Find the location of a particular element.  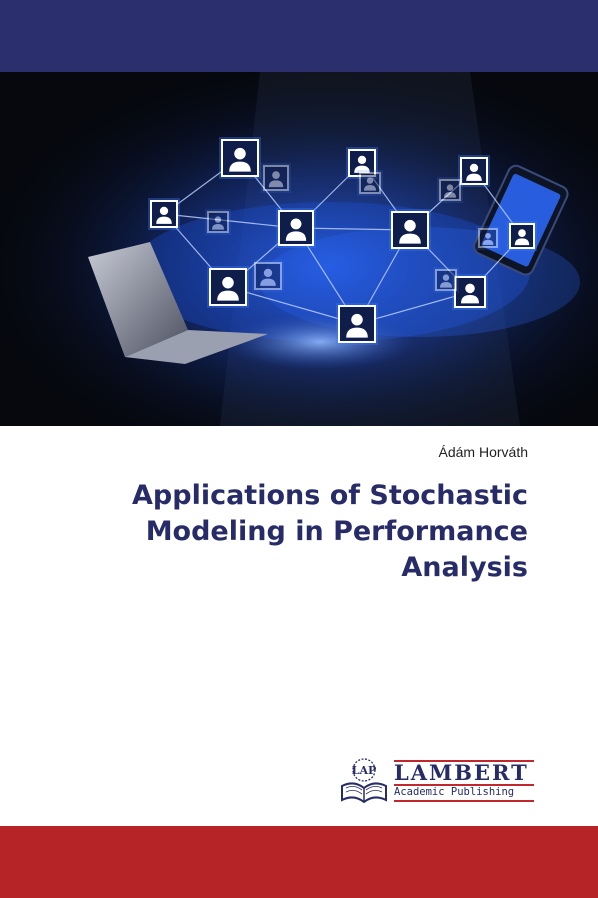

publisher-subtitle: Academic Publishing is located at coordinates (454, 792).